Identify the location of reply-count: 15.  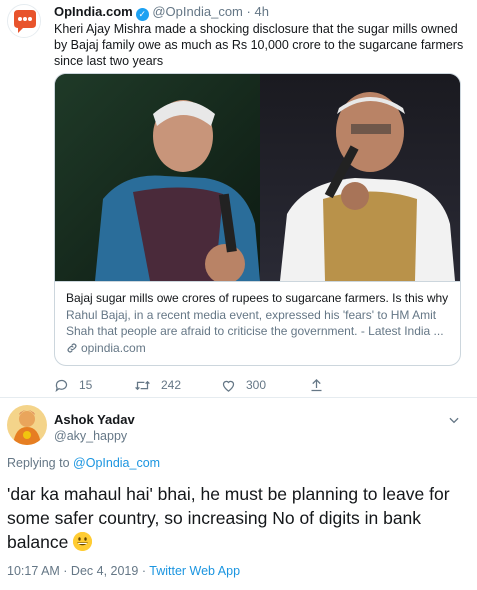
(86, 385).